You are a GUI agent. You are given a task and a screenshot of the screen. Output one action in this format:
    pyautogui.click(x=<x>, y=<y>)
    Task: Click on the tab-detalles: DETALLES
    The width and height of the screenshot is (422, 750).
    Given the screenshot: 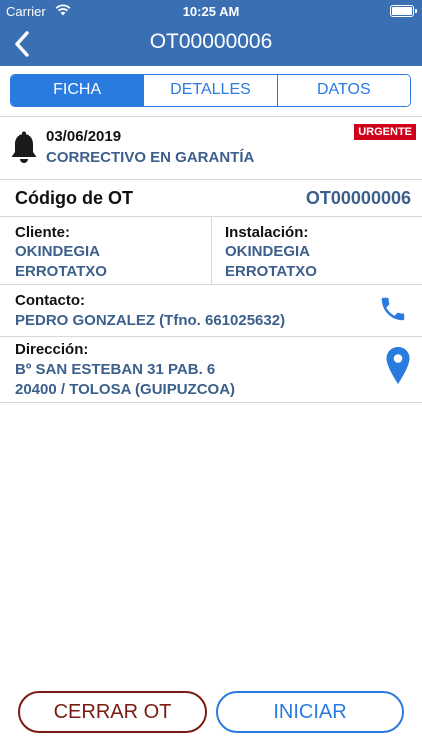 What is the action you would take?
    pyautogui.click(x=211, y=90)
    